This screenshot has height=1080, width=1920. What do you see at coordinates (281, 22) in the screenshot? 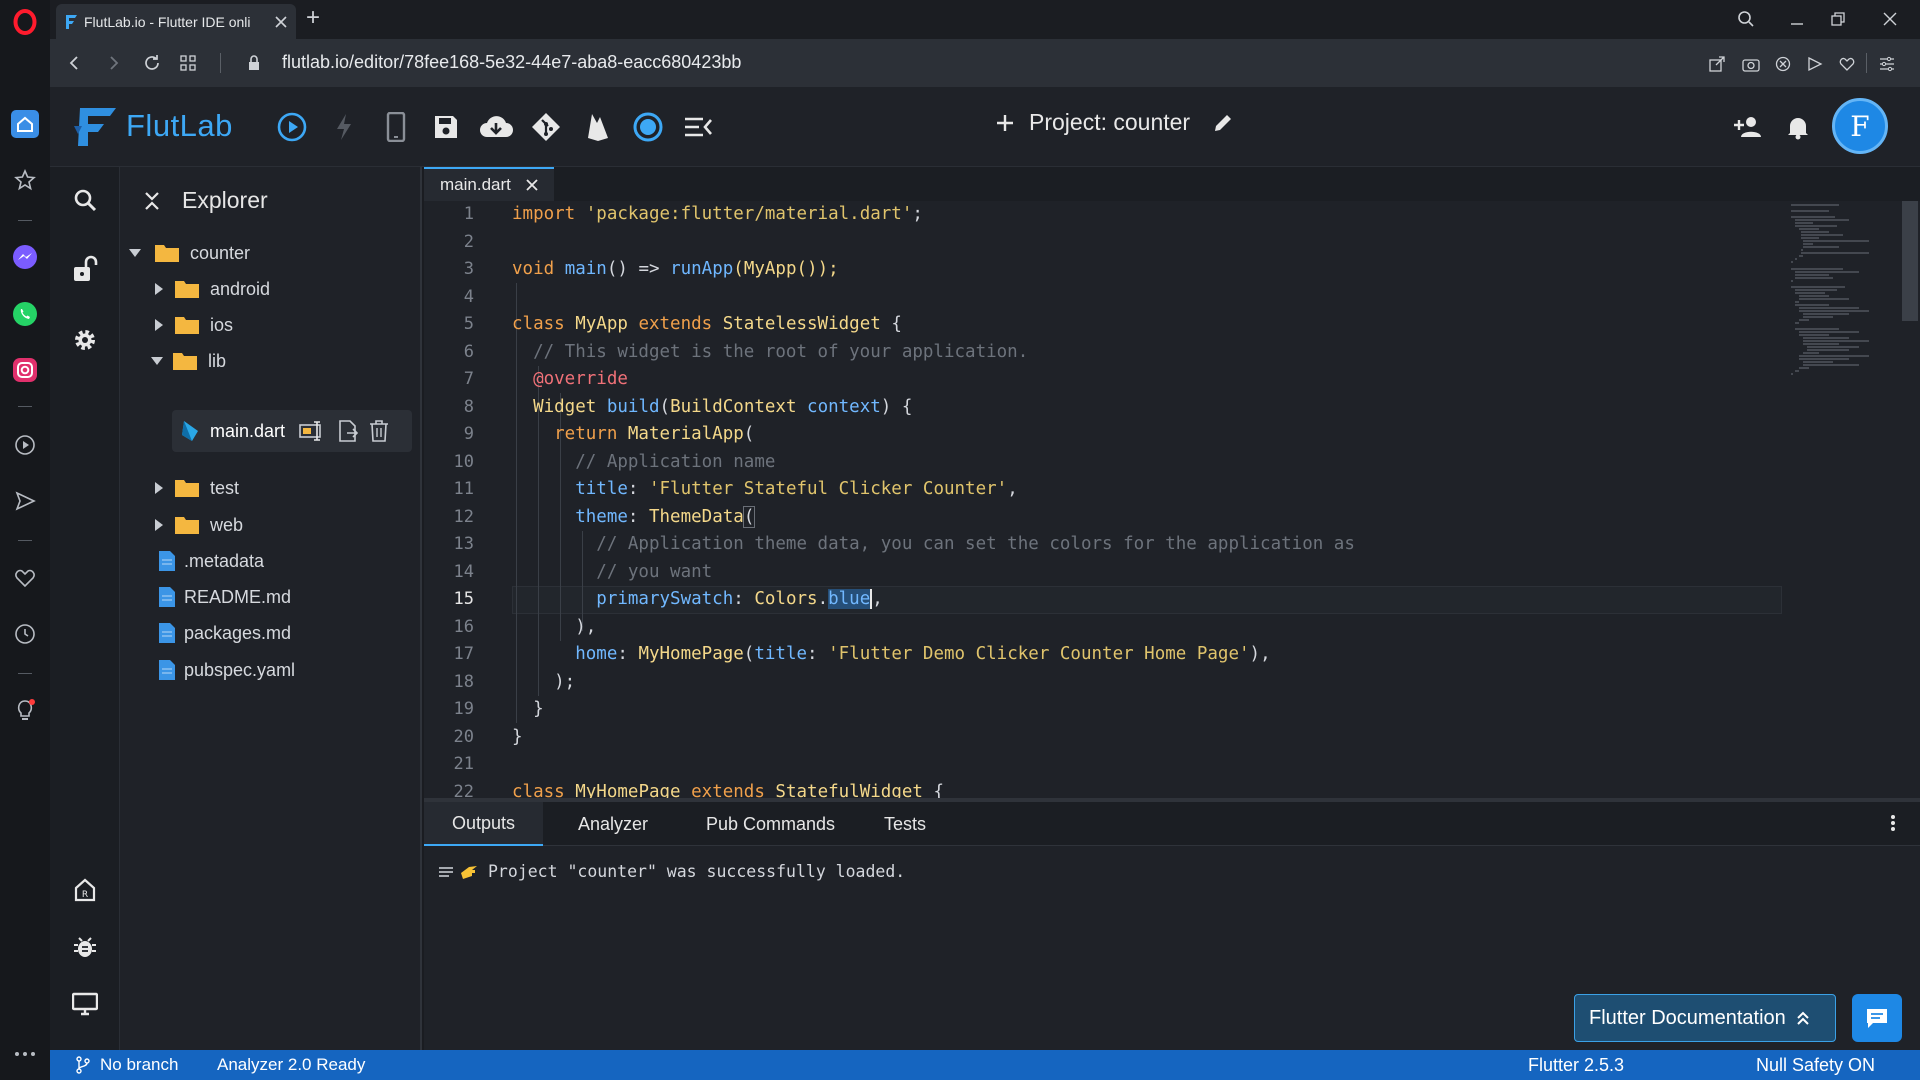
I see `close-tab-icon` at bounding box center [281, 22].